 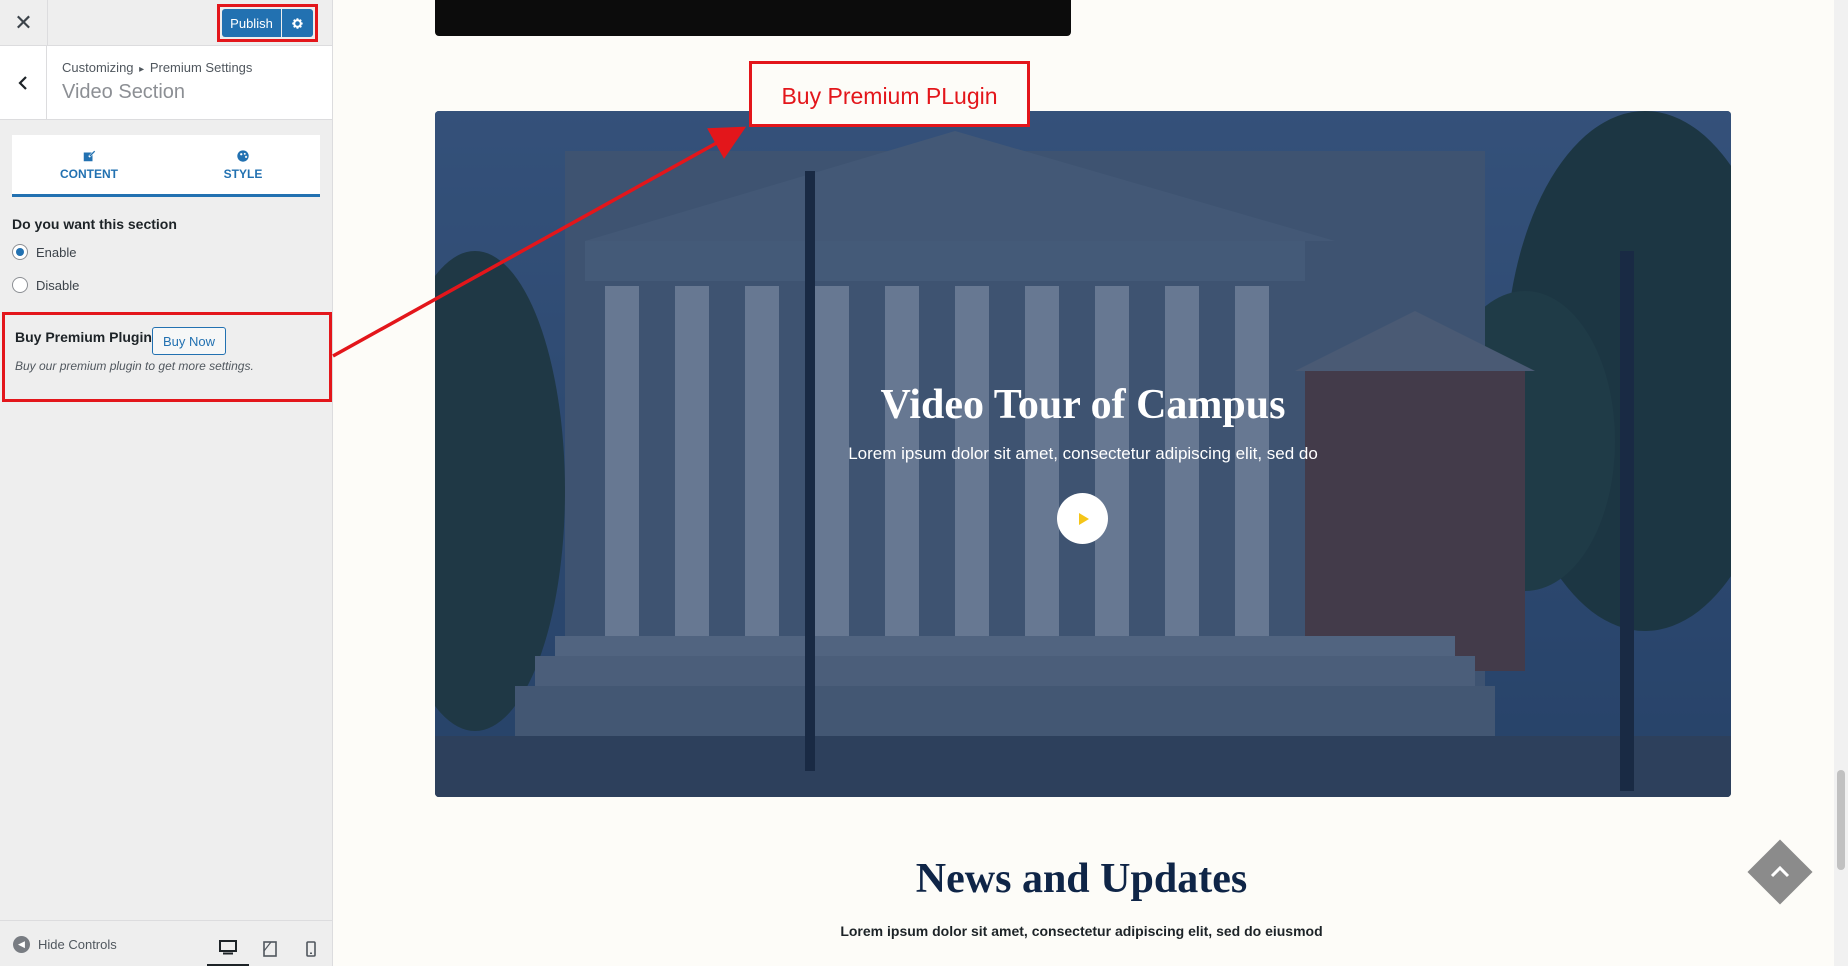 What do you see at coordinates (1081, 879) in the screenshot?
I see `news-section-title: News and Updates` at bounding box center [1081, 879].